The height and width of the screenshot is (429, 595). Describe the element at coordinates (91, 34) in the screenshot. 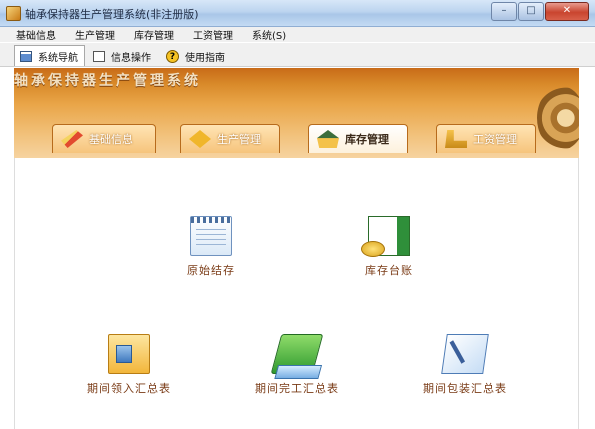

I see `menu-production: 生产管理` at that location.